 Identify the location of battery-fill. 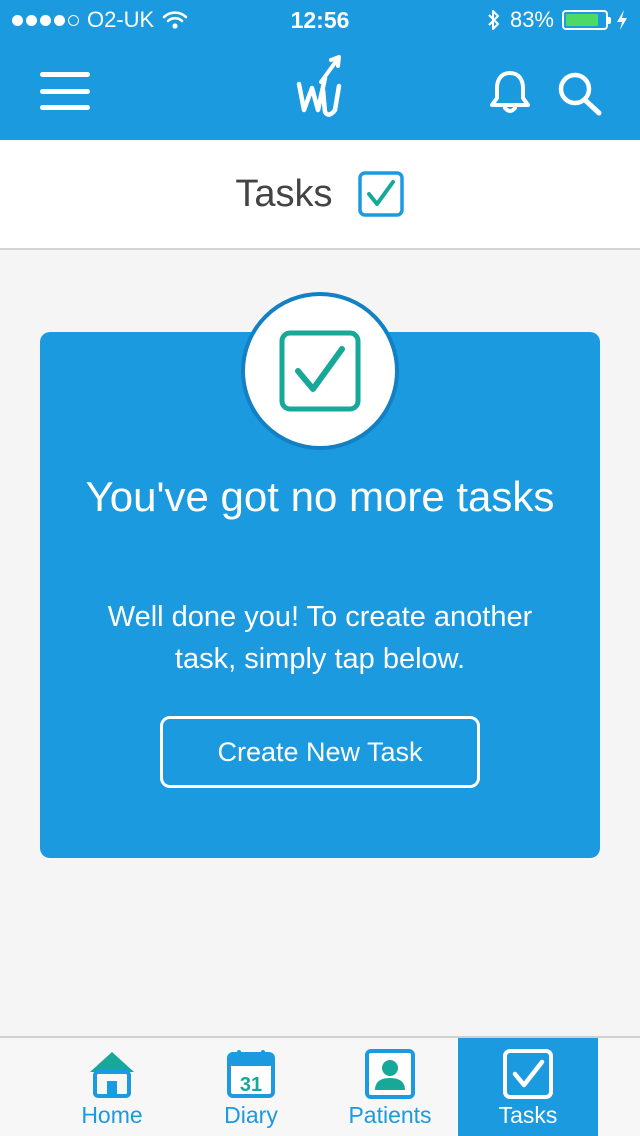
(582, 20).